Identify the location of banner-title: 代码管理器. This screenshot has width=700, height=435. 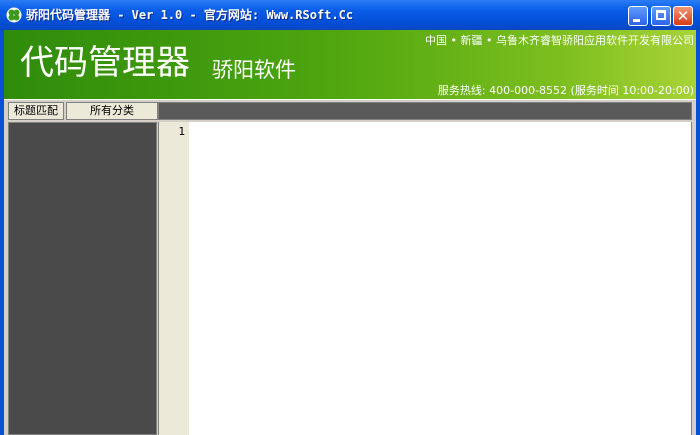
(105, 63).